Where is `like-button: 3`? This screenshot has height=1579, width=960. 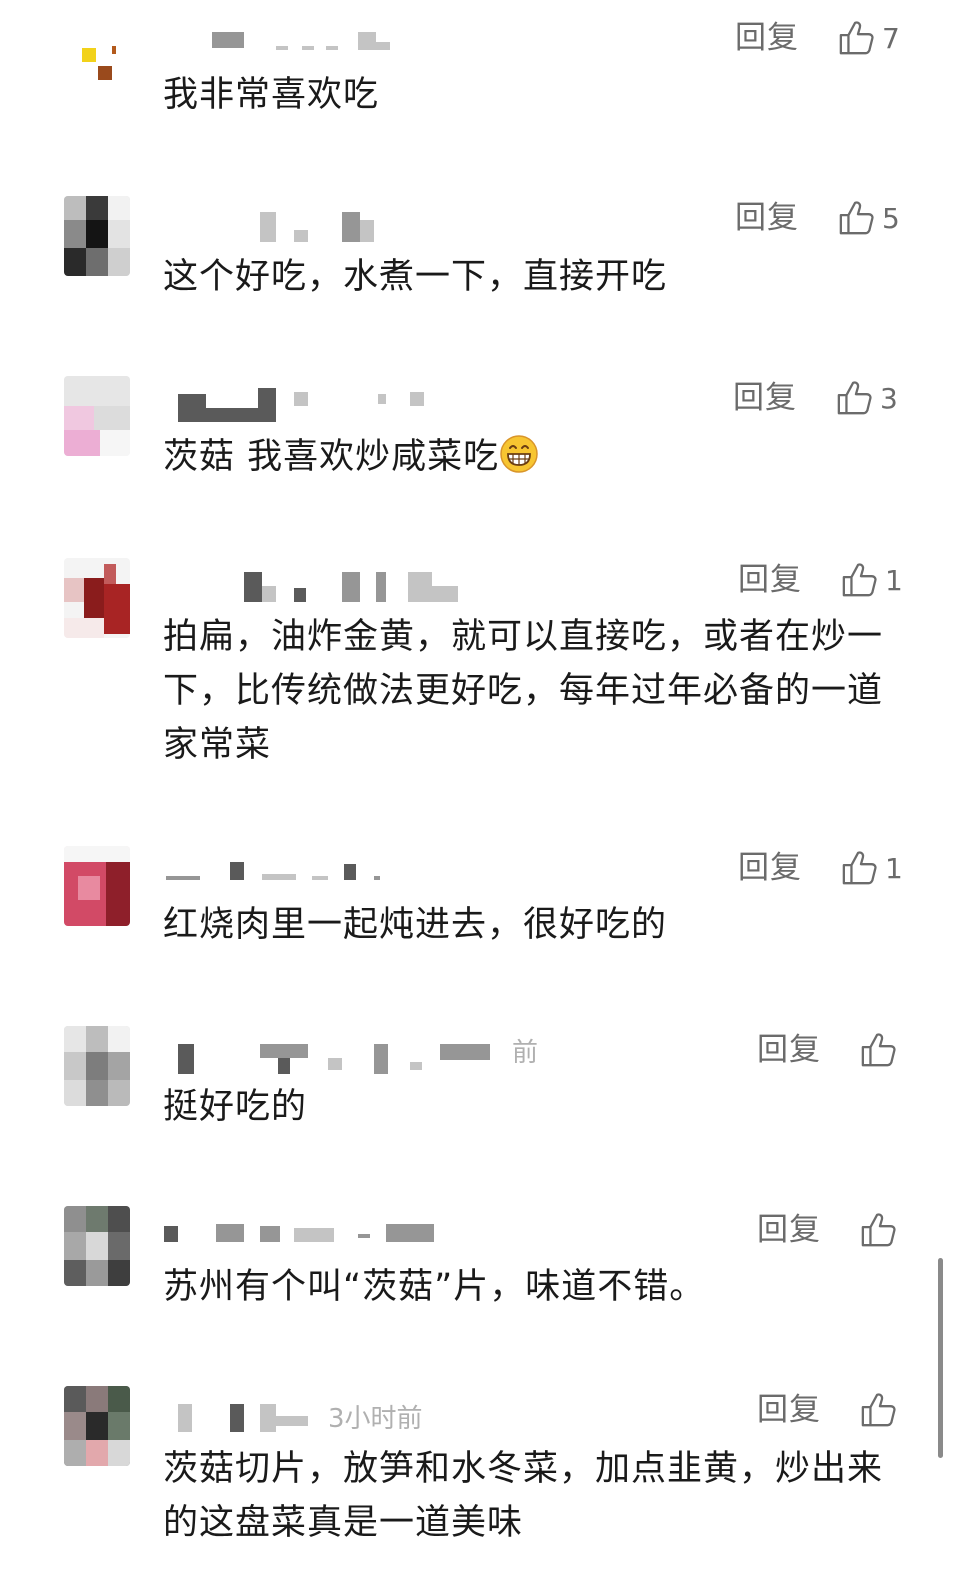 like-button: 3 is located at coordinates (867, 398).